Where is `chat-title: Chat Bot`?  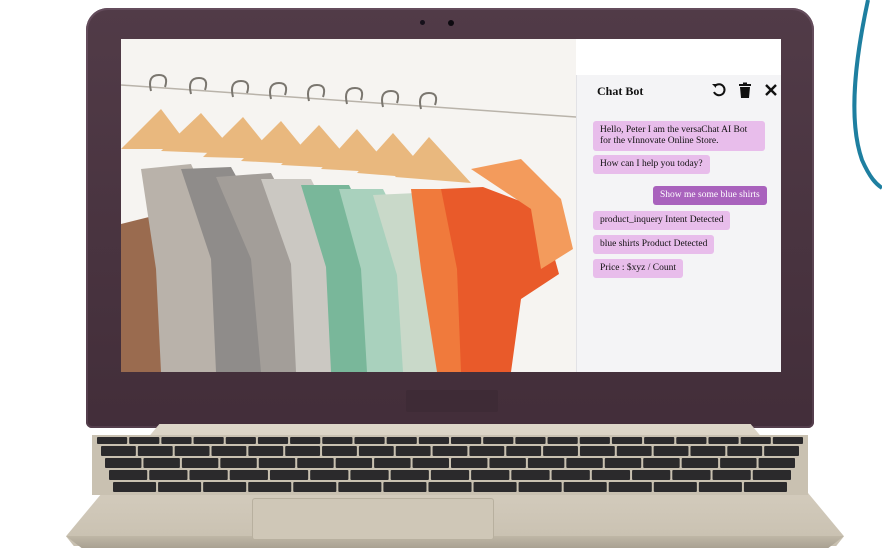
chat-title: Chat Bot is located at coordinates (620, 91).